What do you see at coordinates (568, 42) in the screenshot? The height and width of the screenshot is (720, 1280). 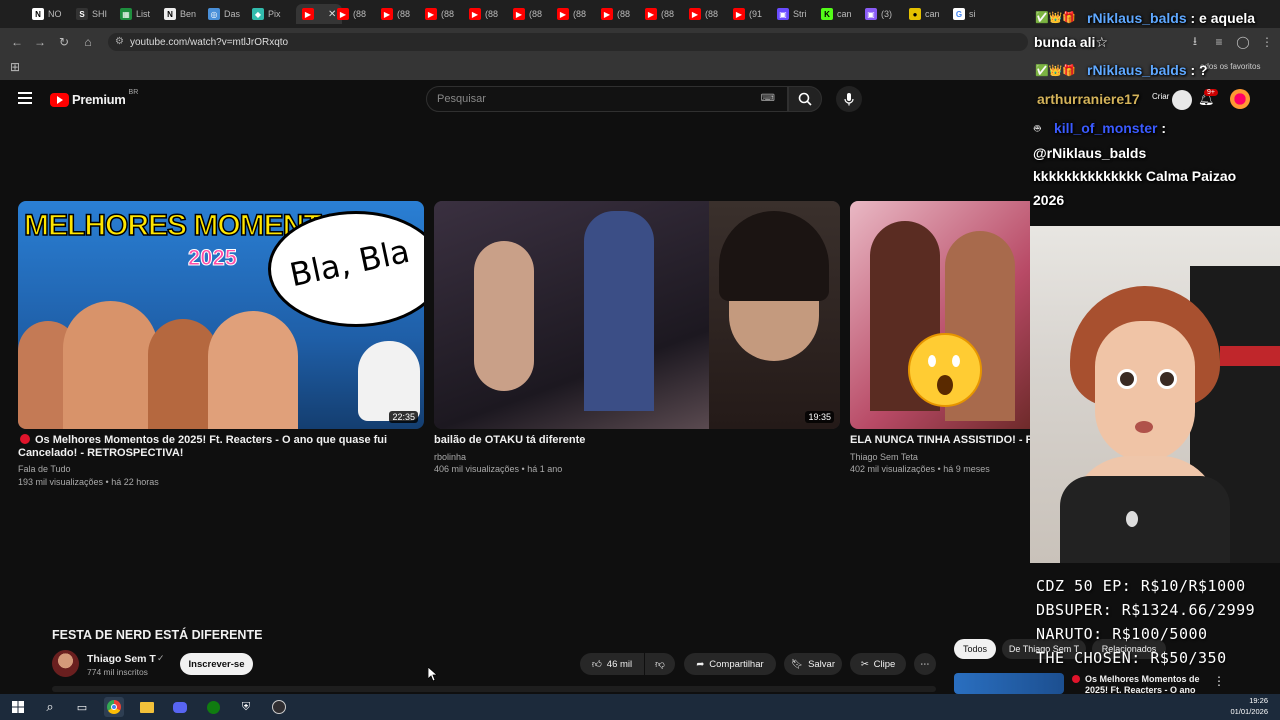 I see `address-bar: ⚙ youtube.com/watch?v=mtlJrORxqto` at bounding box center [568, 42].